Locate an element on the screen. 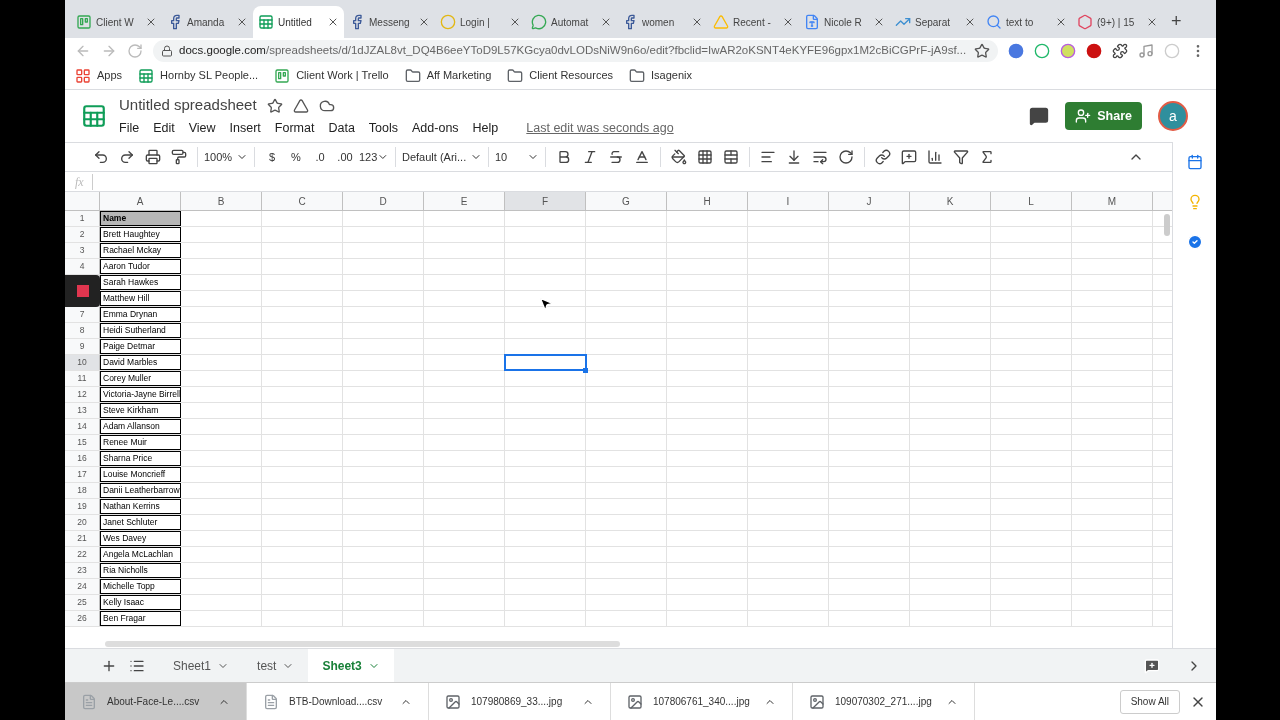 The height and width of the screenshot is (720, 1280). row-header: 15 is located at coordinates (82, 442).